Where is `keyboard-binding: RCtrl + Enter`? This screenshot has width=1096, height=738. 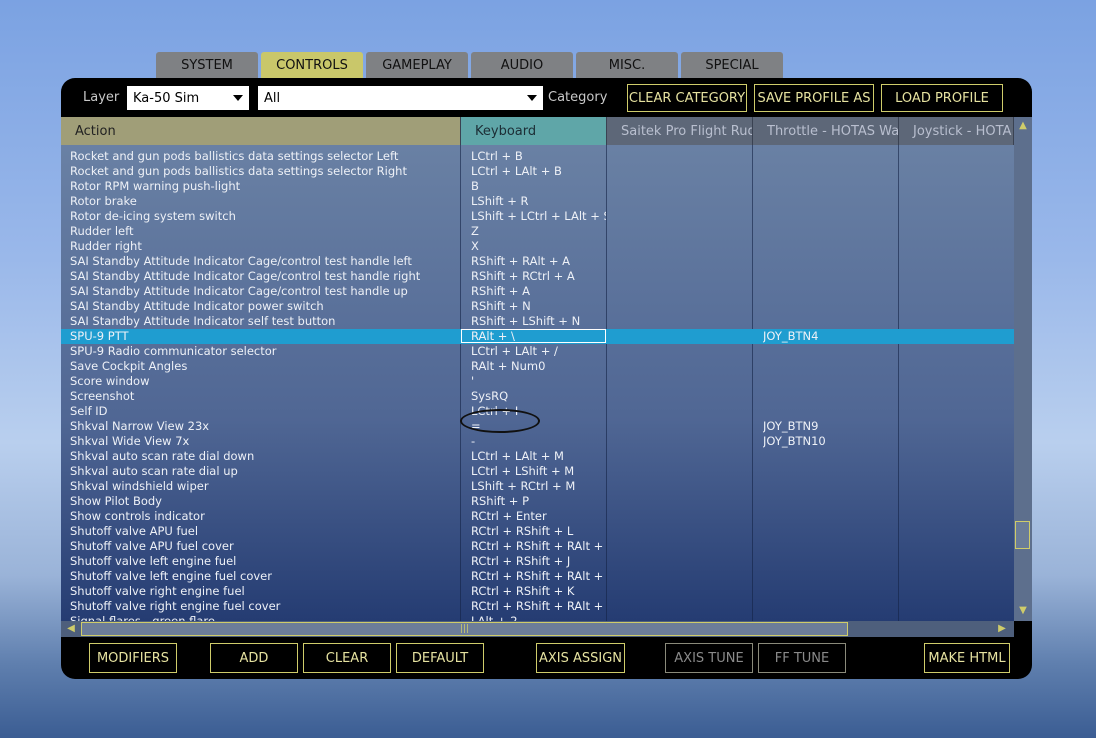
keyboard-binding: RCtrl + Enter is located at coordinates (538, 516).